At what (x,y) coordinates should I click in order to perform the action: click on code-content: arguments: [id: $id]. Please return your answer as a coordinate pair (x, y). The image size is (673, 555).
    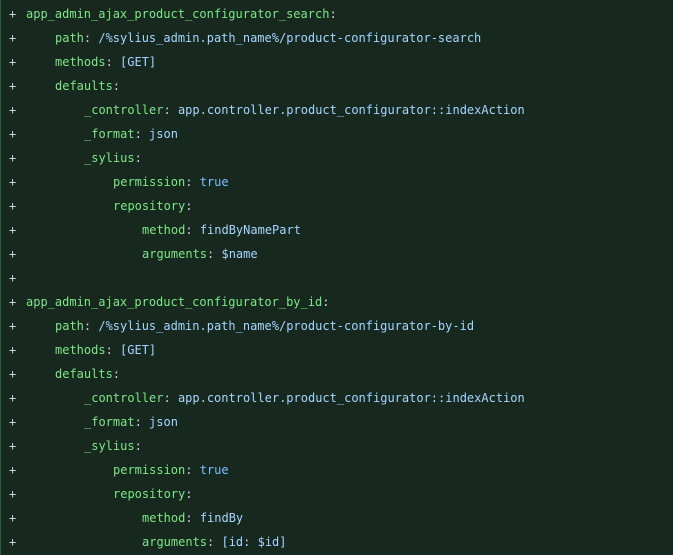
    Looking at the image, I should click on (156, 542).